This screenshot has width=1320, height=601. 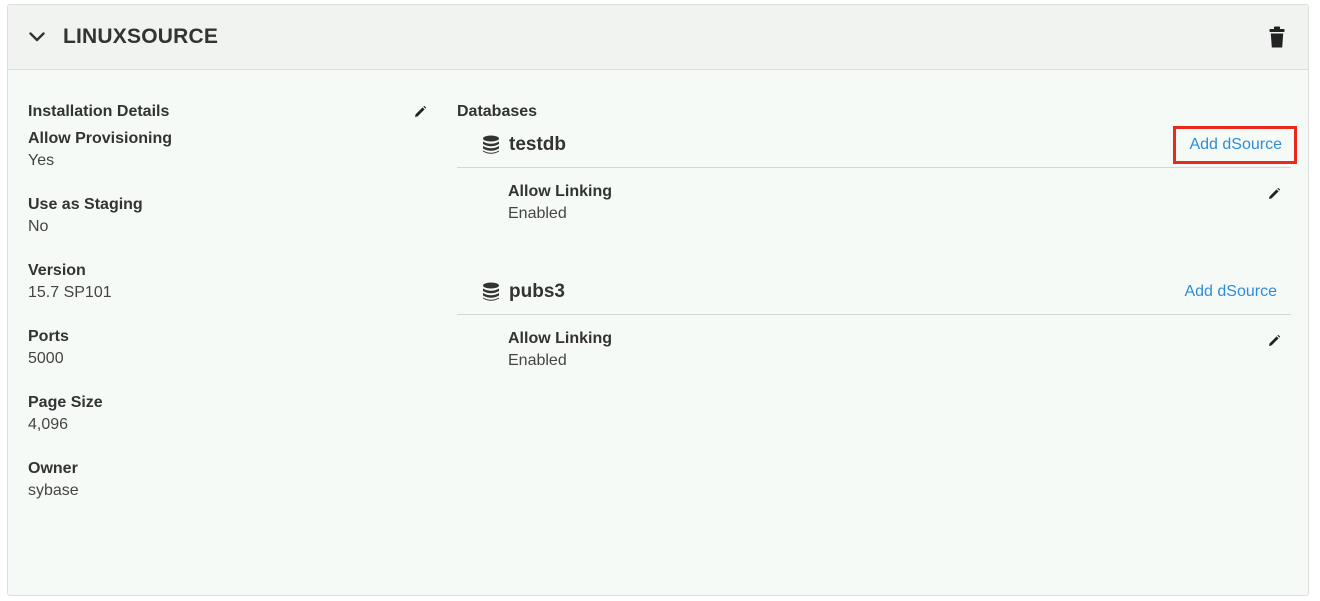 I want to click on trash-icon, so click(x=1277, y=37).